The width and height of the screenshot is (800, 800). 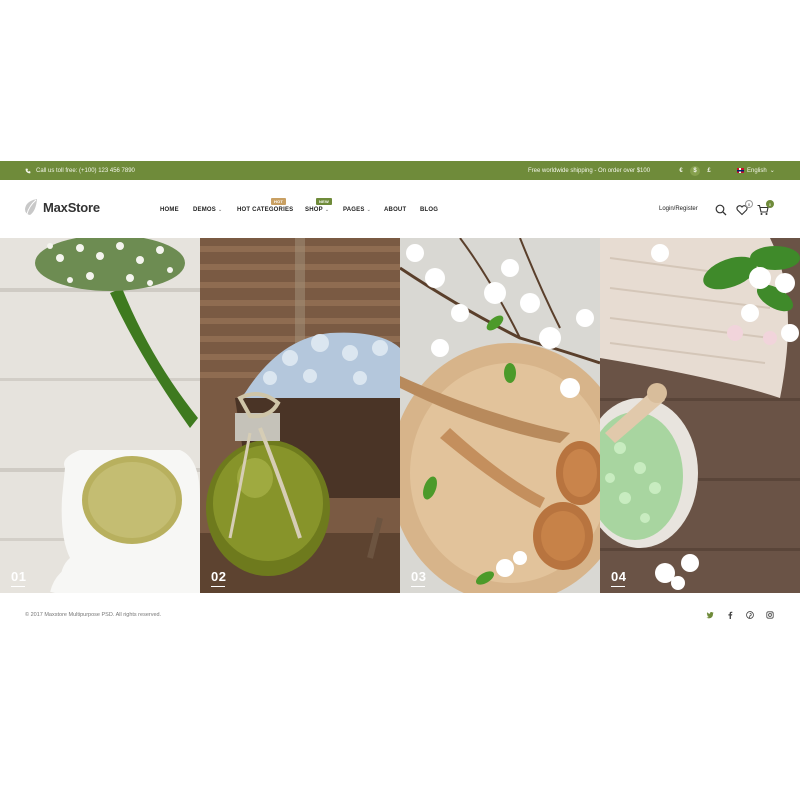 I want to click on slide-panel-01: 01, so click(x=100, y=415).